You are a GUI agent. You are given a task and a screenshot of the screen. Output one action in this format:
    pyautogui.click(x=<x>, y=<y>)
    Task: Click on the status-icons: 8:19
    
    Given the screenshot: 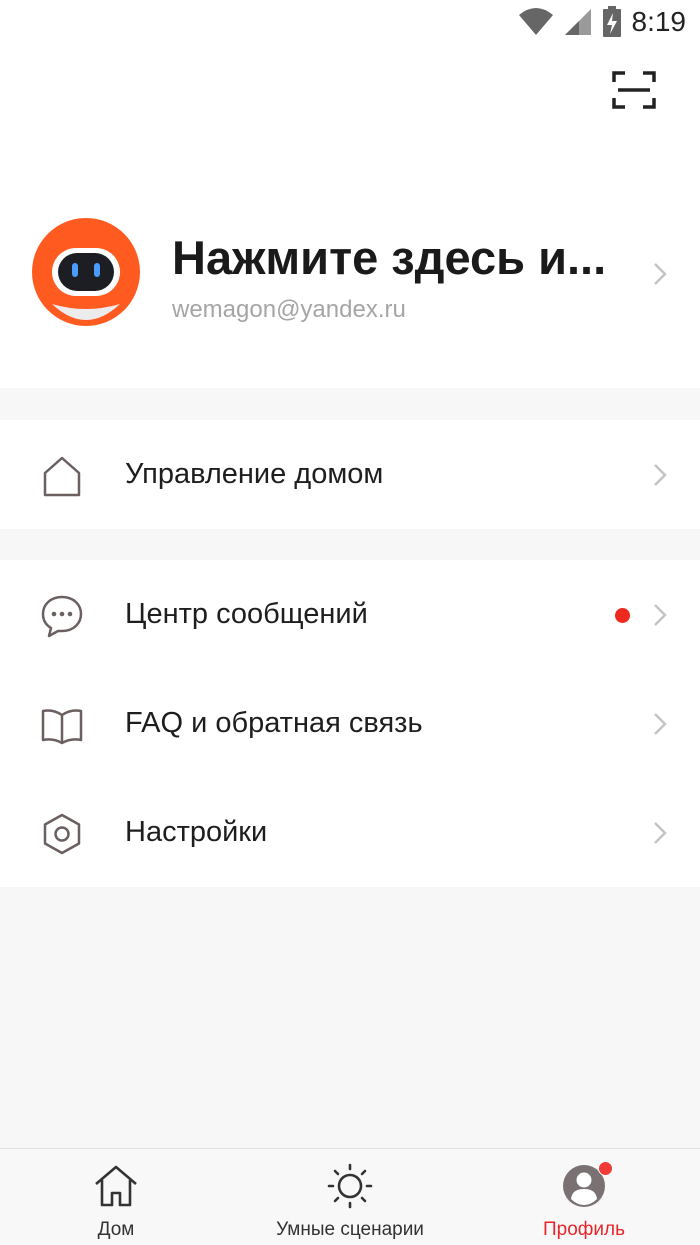 What is the action you would take?
    pyautogui.click(x=602, y=22)
    